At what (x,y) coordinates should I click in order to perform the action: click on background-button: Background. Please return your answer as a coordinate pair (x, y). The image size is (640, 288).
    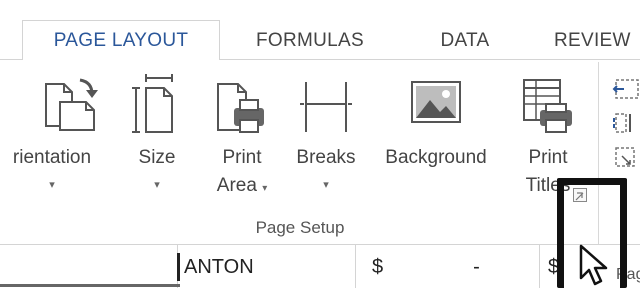
    Looking at the image, I should click on (436, 135).